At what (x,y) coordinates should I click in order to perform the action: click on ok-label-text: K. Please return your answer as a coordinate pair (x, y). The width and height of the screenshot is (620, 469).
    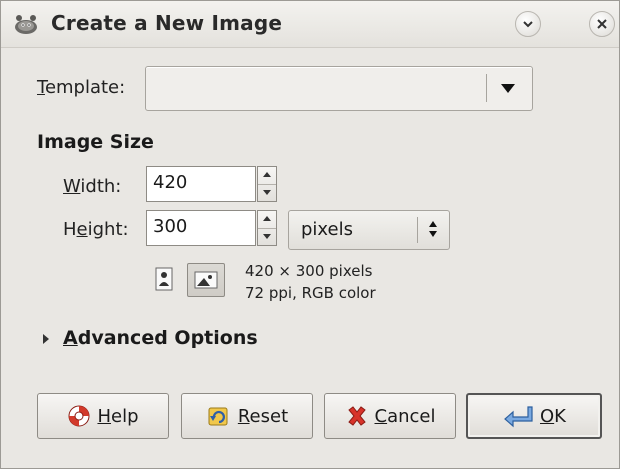
    Looking at the image, I should click on (560, 416).